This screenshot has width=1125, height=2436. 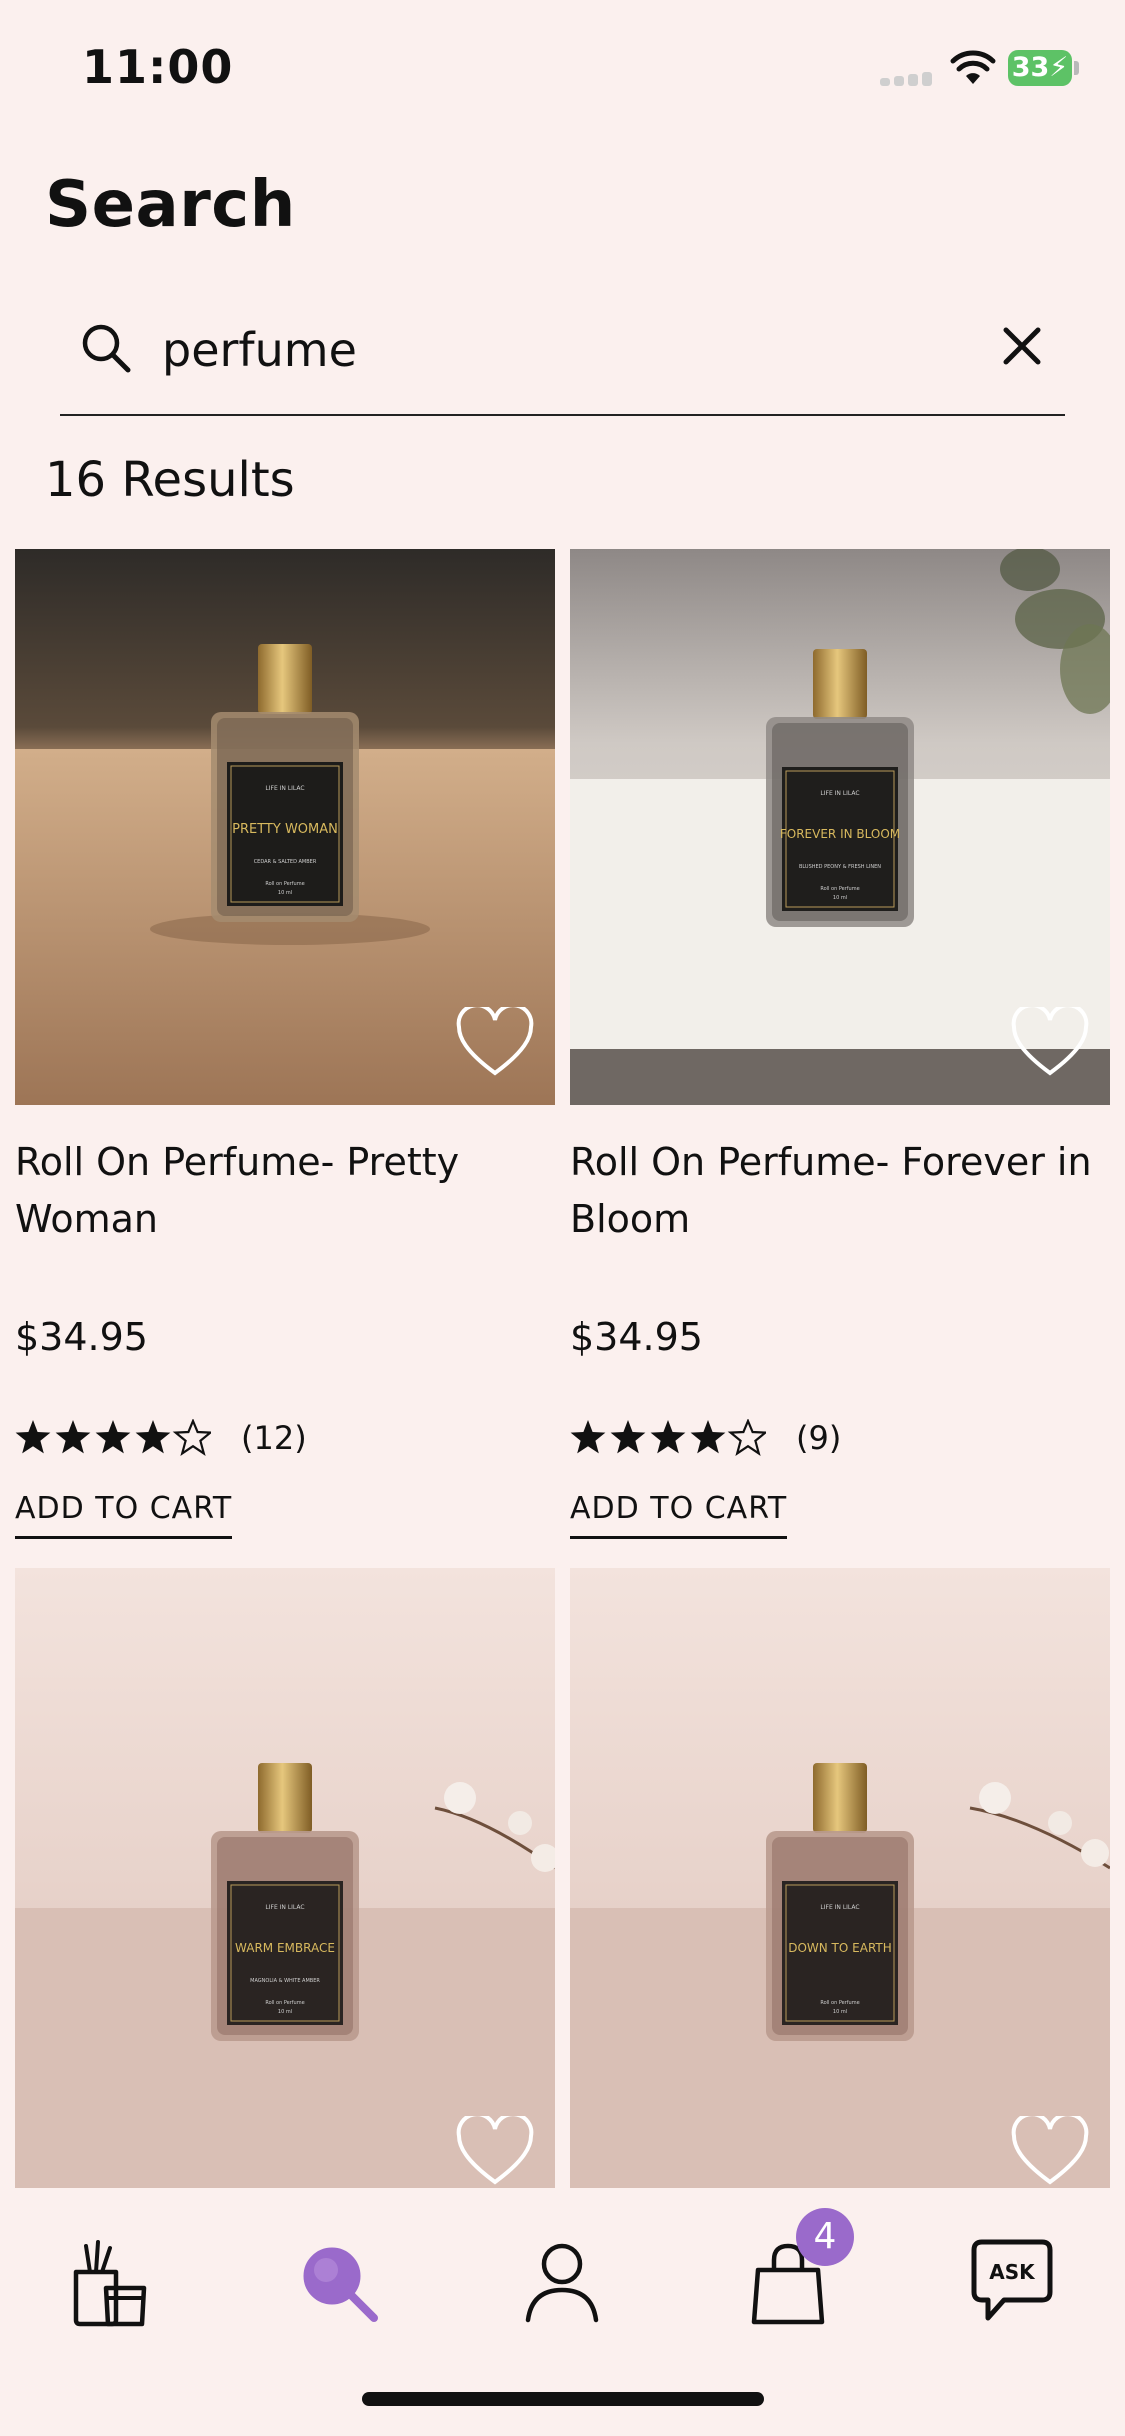 What do you see at coordinates (285, 1948) in the screenshot?
I see `bottle-label-name: WARM EMBRACE` at bounding box center [285, 1948].